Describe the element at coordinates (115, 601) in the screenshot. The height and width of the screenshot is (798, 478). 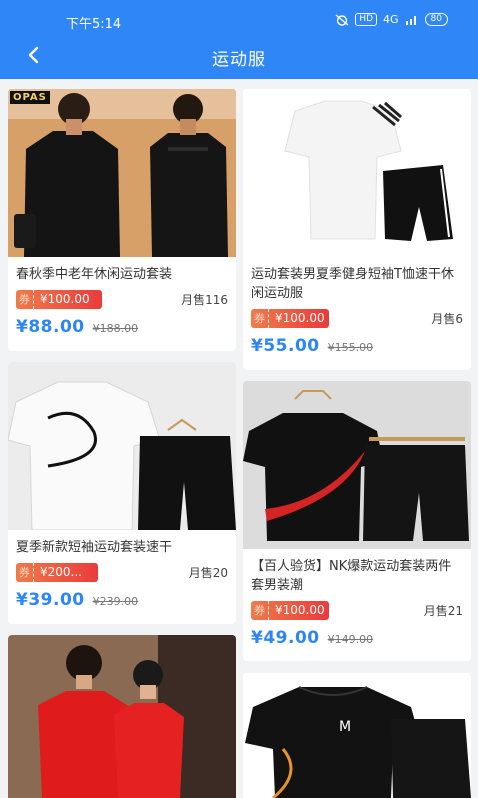
I see `original-price: ¥239.00` at that location.